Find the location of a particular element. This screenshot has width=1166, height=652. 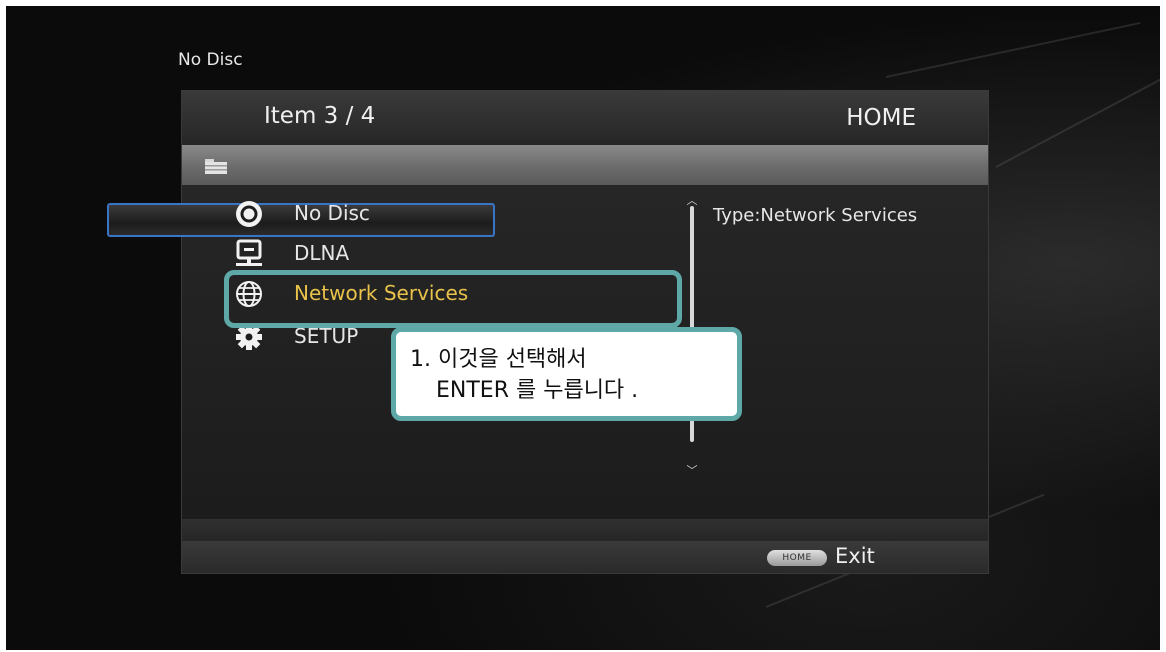

menu-item-dlna: DLNA is located at coordinates (454, 255).